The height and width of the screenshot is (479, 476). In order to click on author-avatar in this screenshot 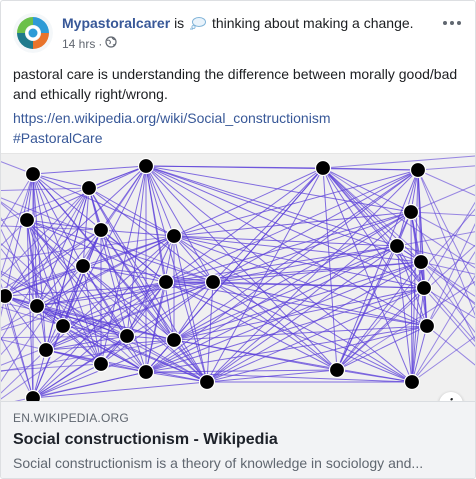, I will do `click(33, 33)`.